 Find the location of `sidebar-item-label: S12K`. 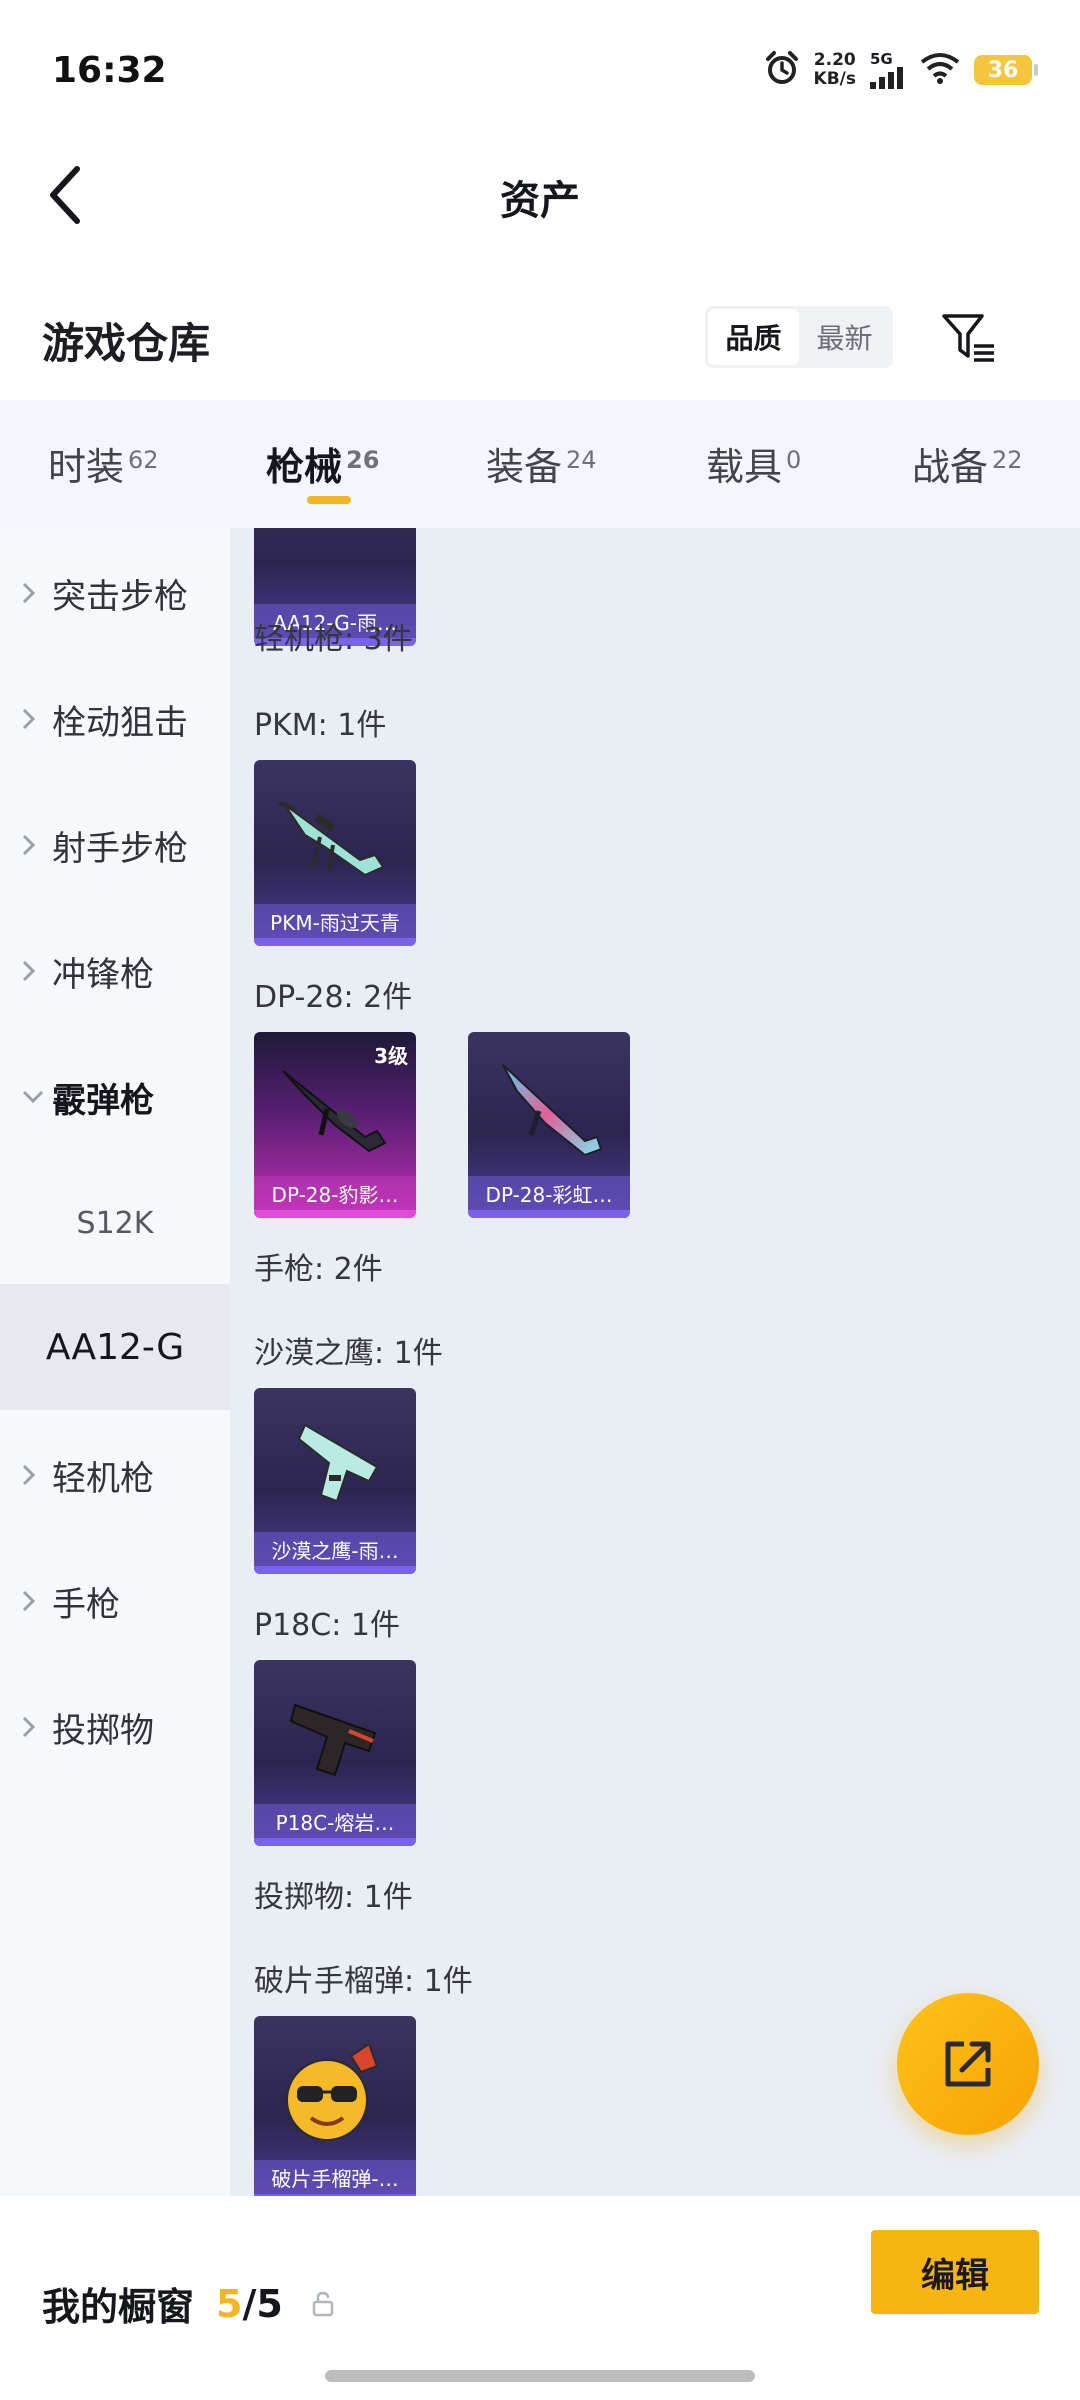

sidebar-item-label: S12K is located at coordinates (115, 1223).